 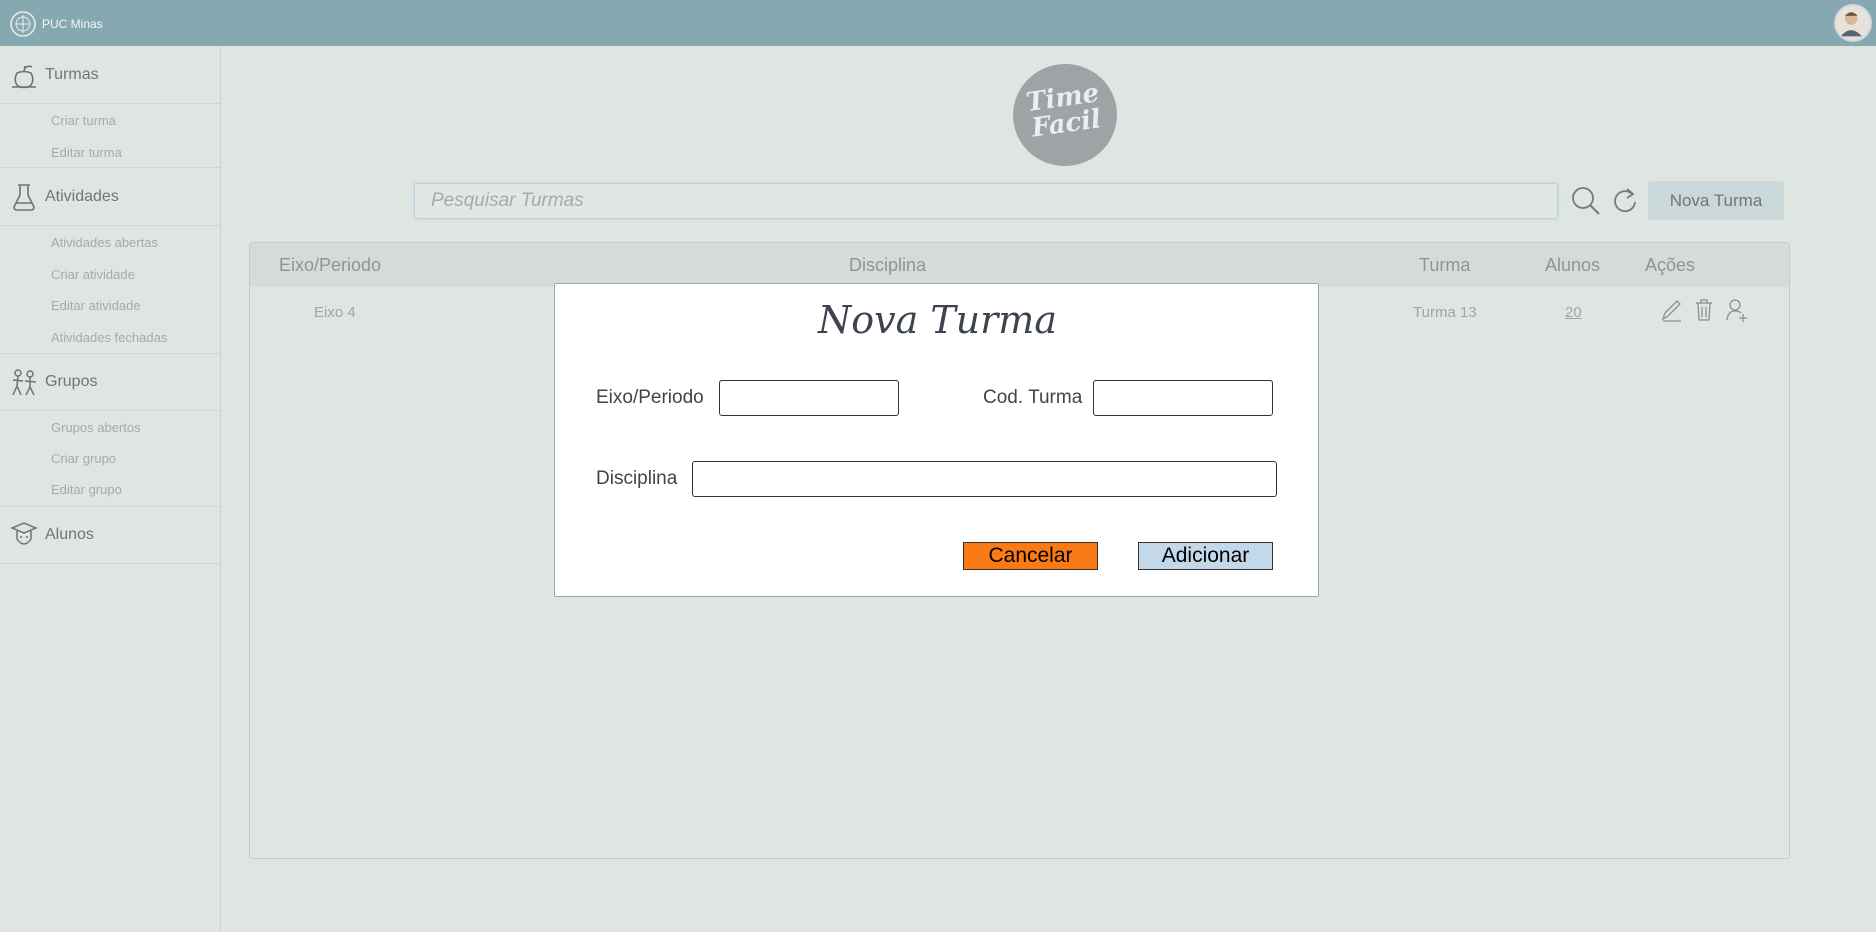 What do you see at coordinates (24, 381) in the screenshot?
I see `group-icon` at bounding box center [24, 381].